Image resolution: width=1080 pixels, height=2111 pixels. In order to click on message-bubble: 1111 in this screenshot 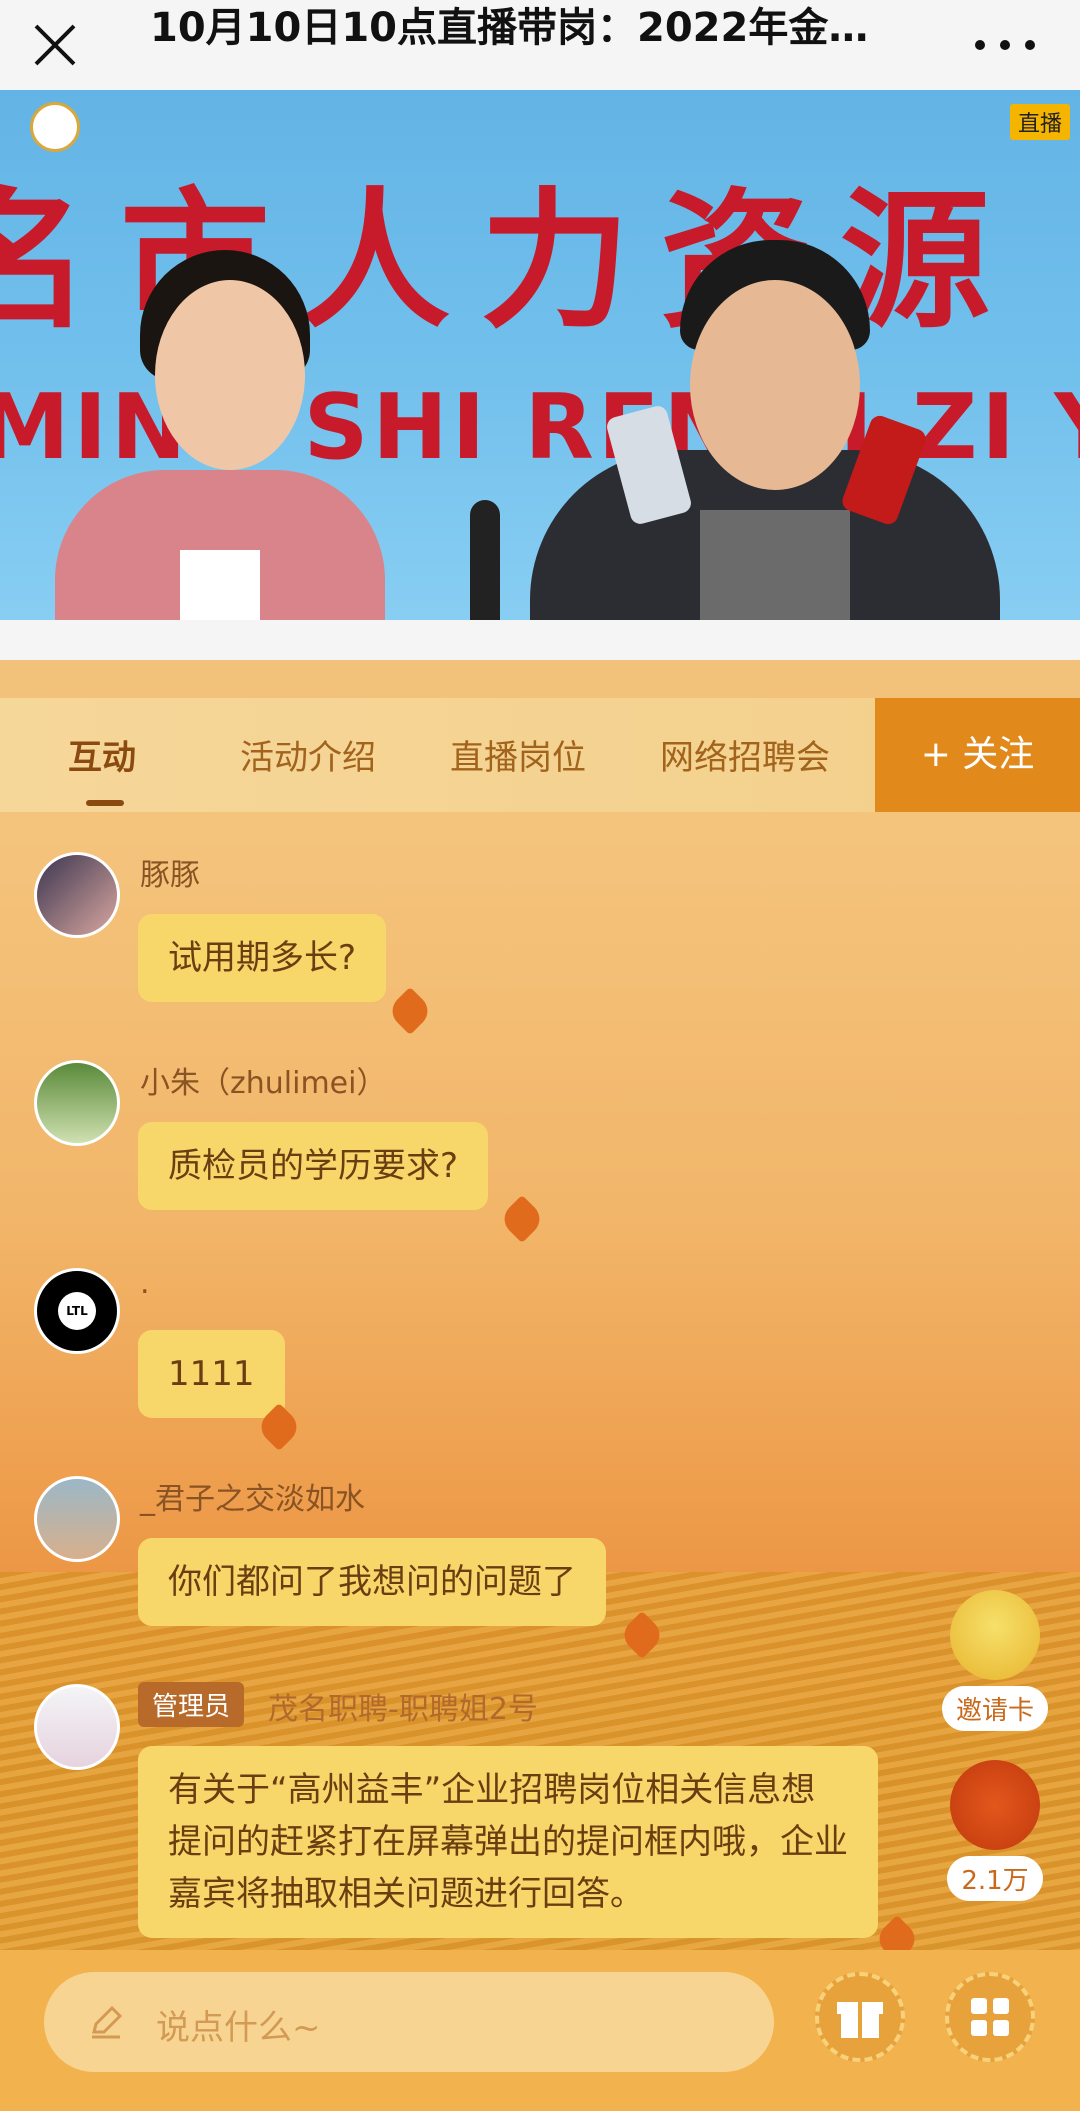, I will do `click(211, 1374)`.